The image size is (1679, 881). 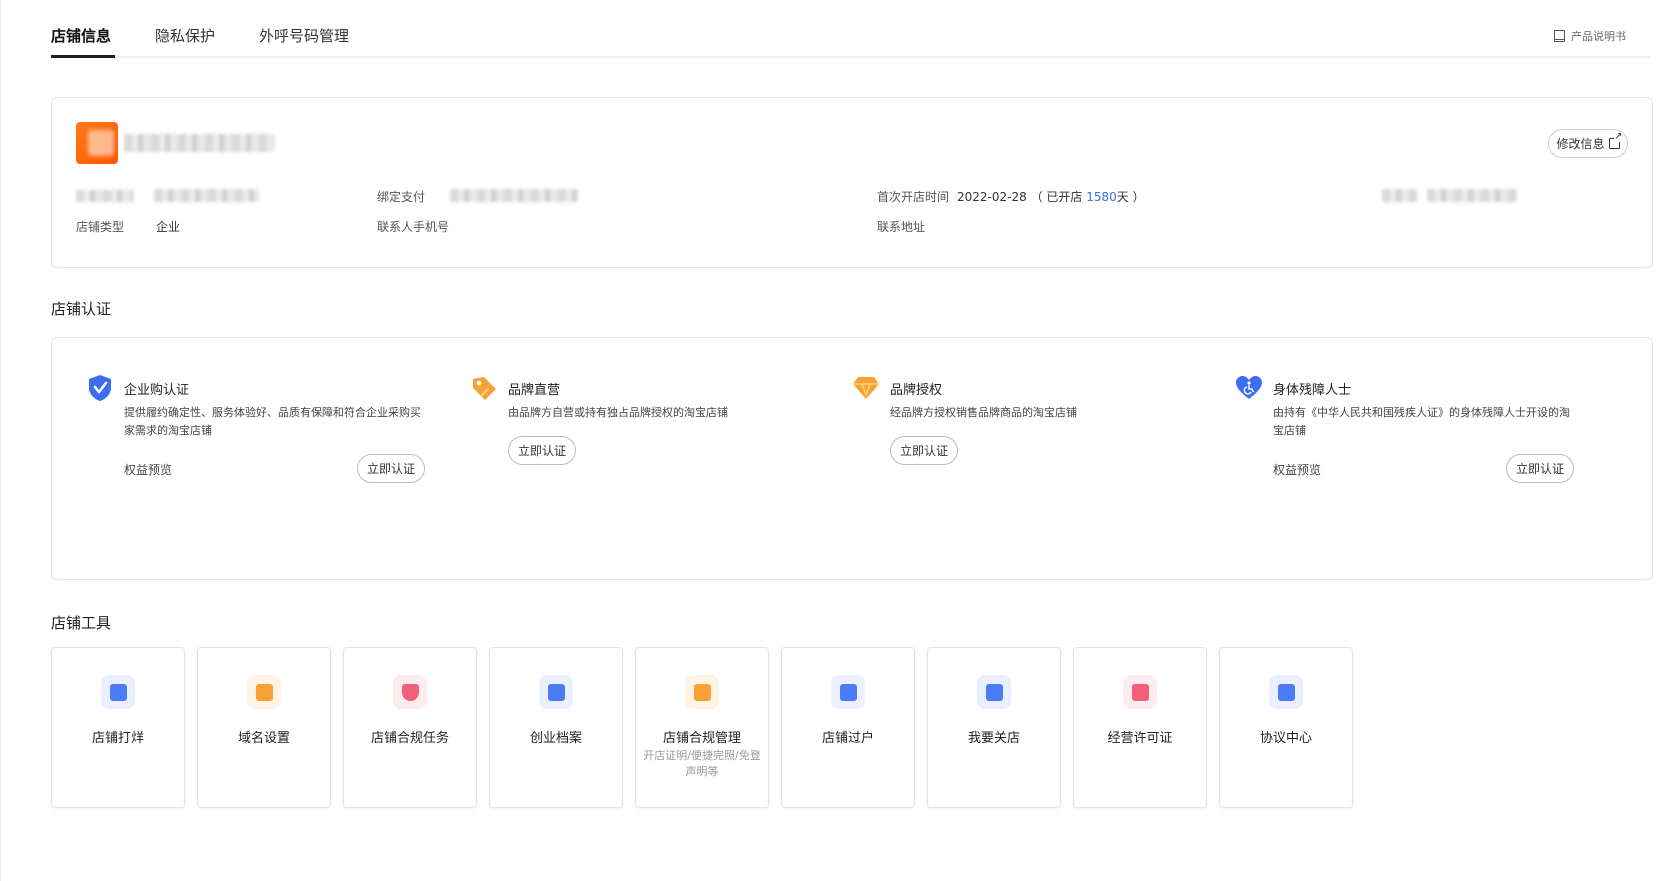 I want to click on archive-icon, so click(x=556, y=692).